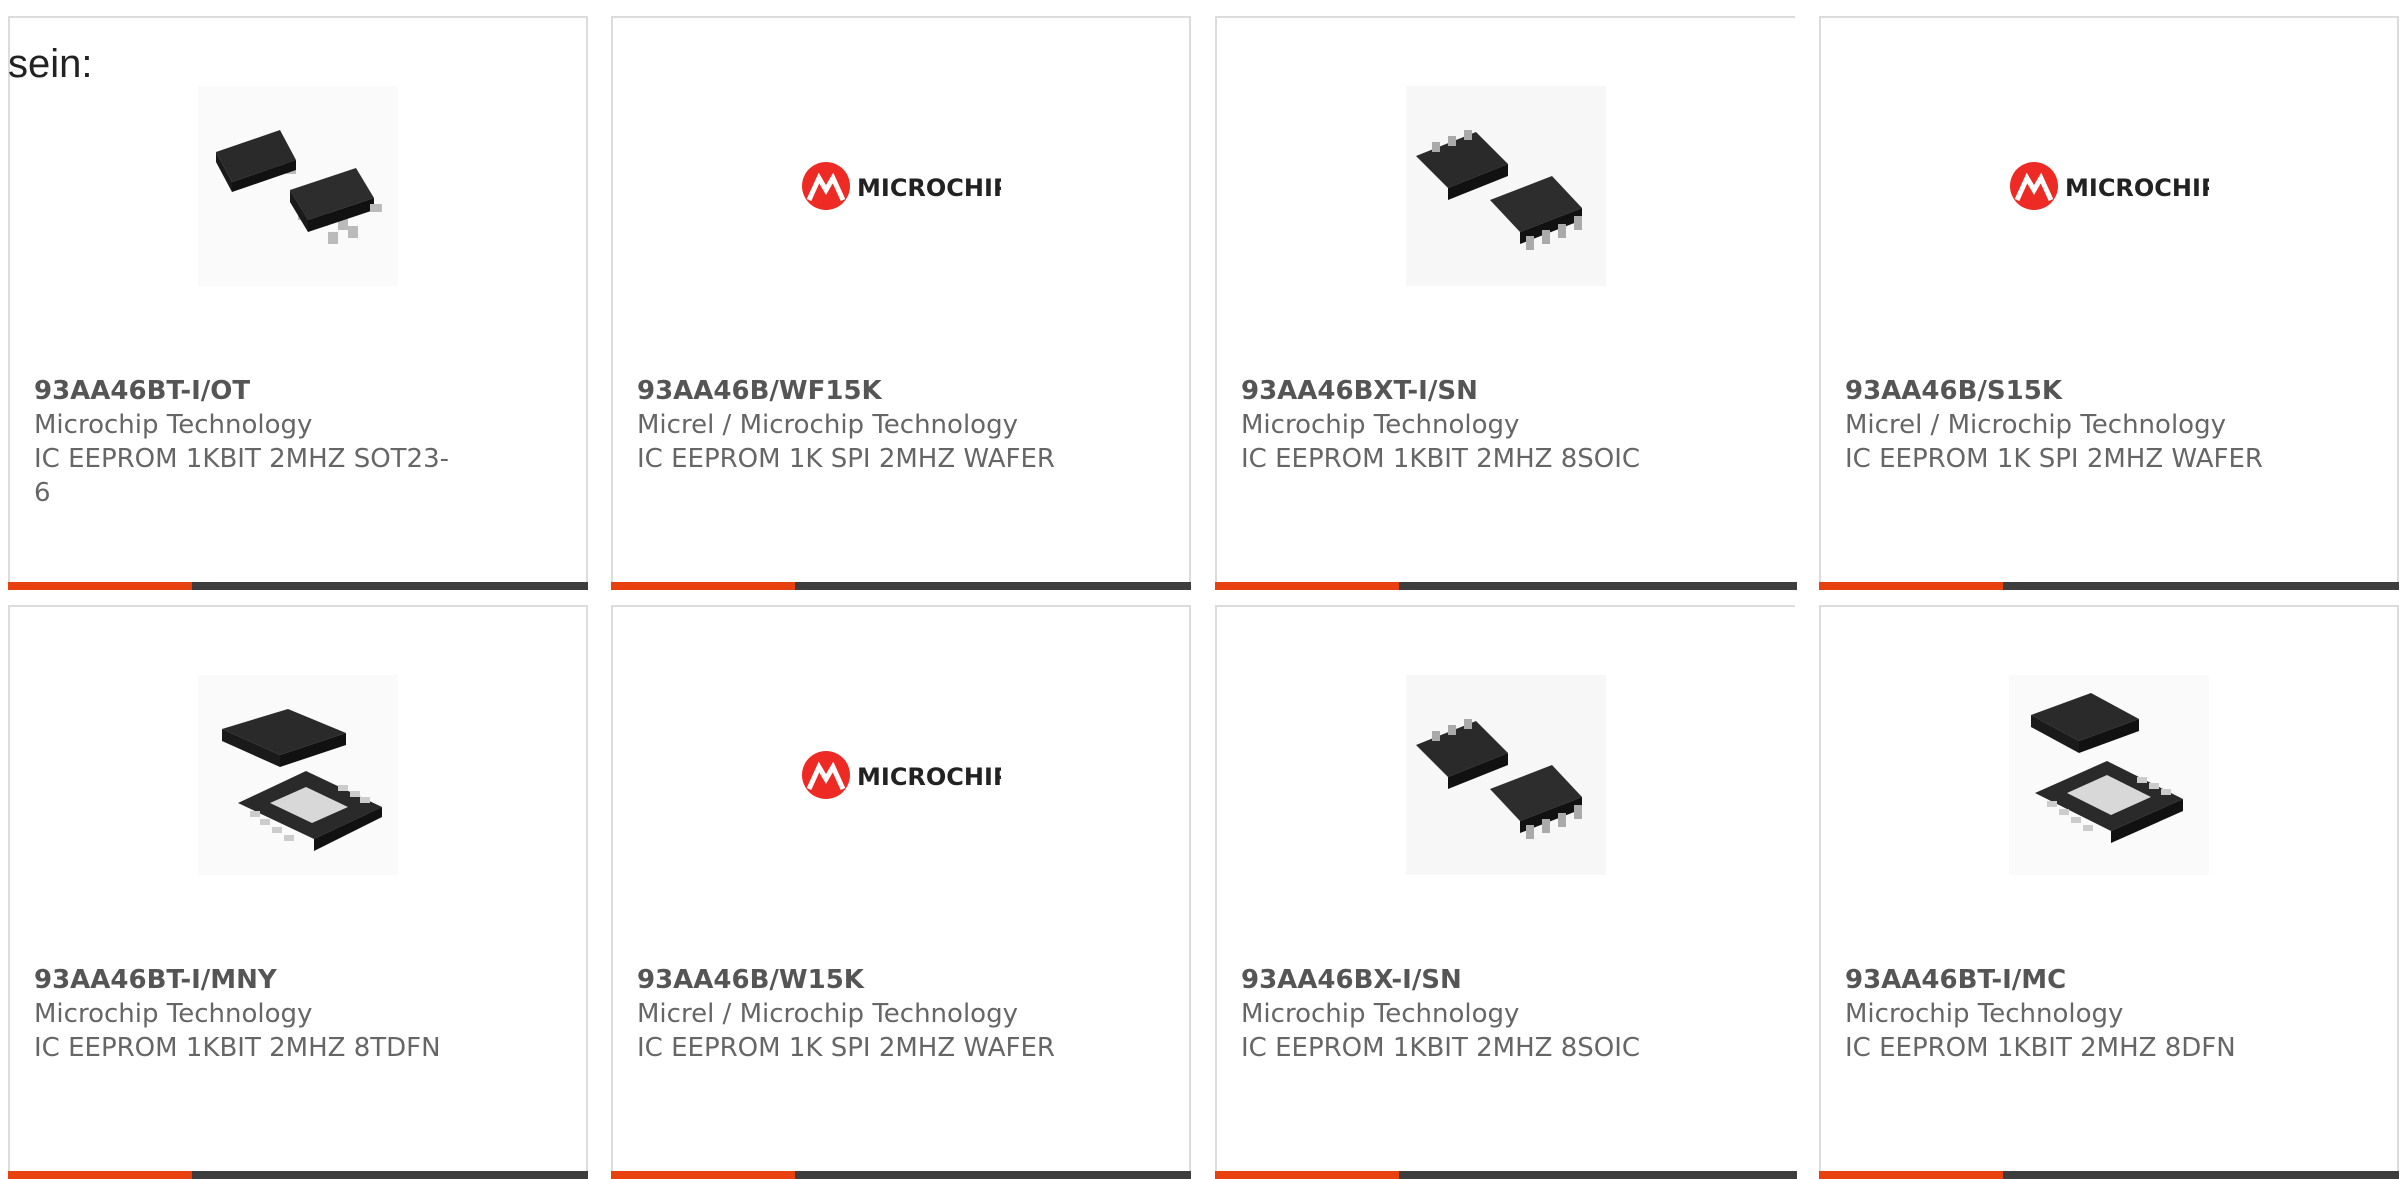  I want to click on part-number: 93AA46BT-I/MC, so click(2055, 980).